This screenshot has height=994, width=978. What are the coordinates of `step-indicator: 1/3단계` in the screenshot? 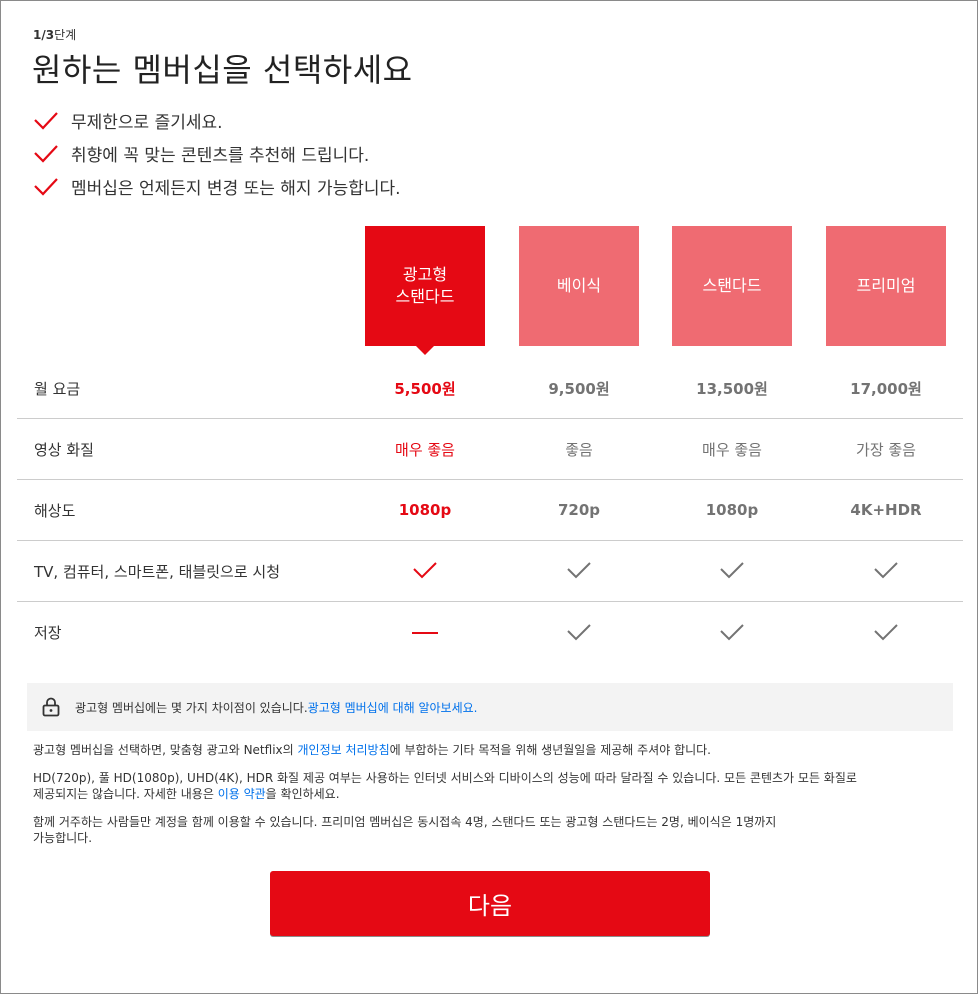 It's located at (54, 34).